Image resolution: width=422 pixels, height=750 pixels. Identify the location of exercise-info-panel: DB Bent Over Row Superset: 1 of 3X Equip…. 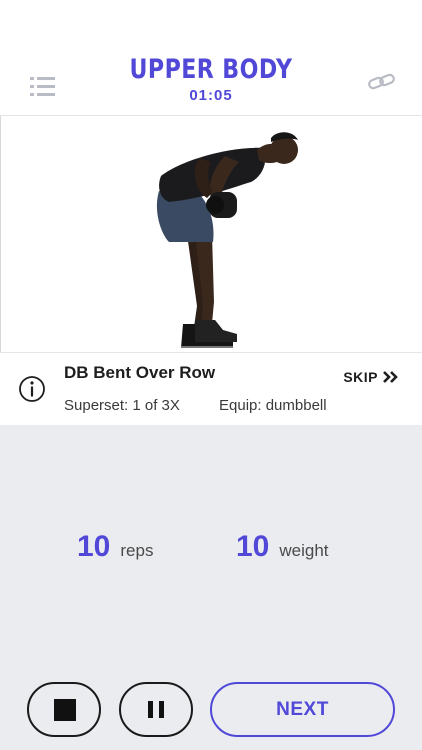
(211, 388).